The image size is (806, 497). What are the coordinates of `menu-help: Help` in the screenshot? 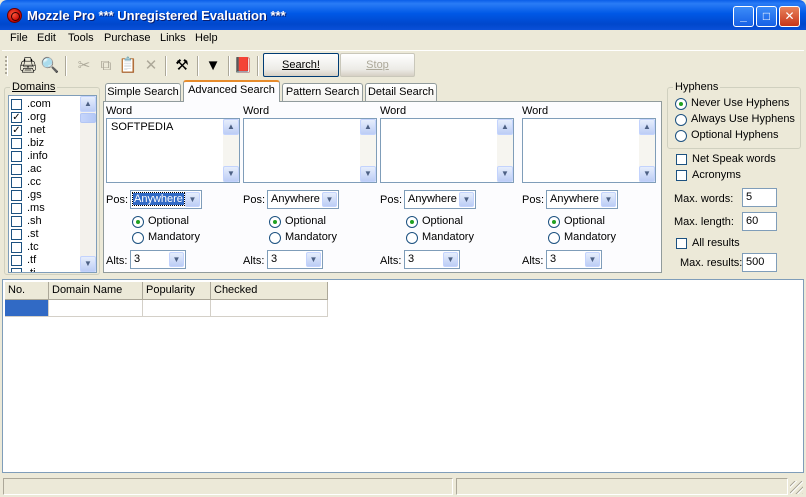 It's located at (206, 38).